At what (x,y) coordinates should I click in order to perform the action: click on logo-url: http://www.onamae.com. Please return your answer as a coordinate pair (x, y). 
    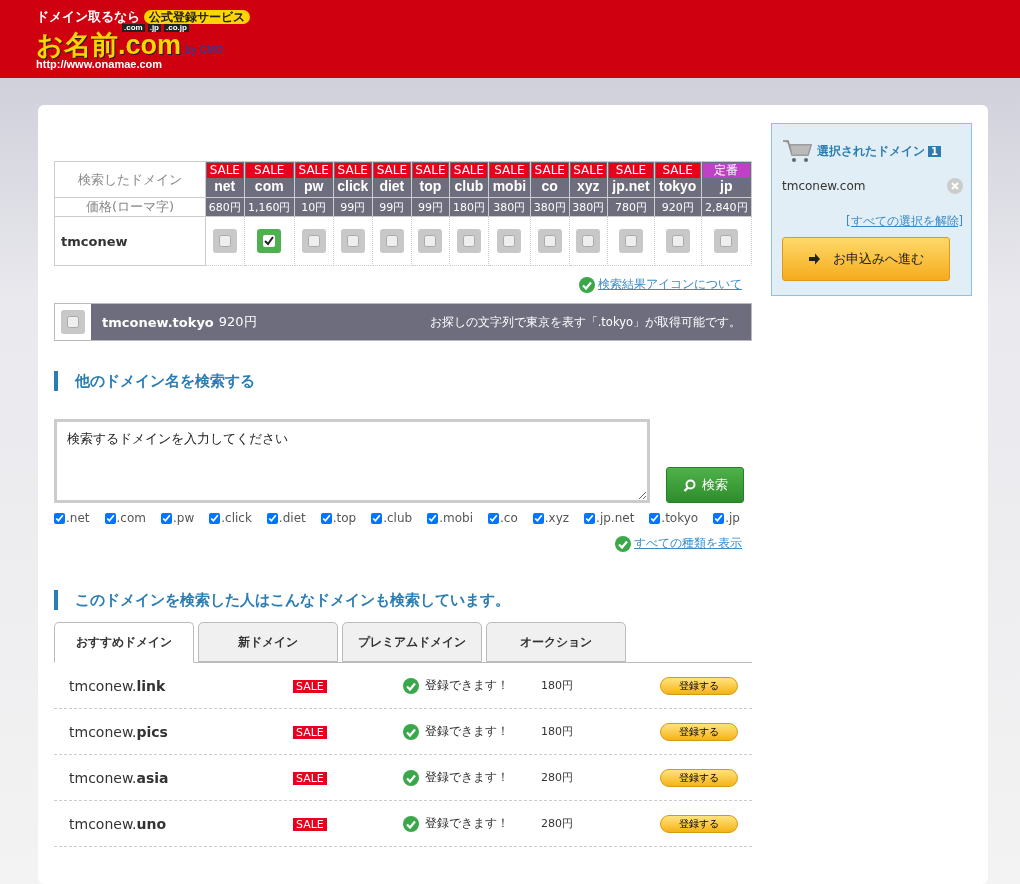
    Looking at the image, I should click on (100, 64).